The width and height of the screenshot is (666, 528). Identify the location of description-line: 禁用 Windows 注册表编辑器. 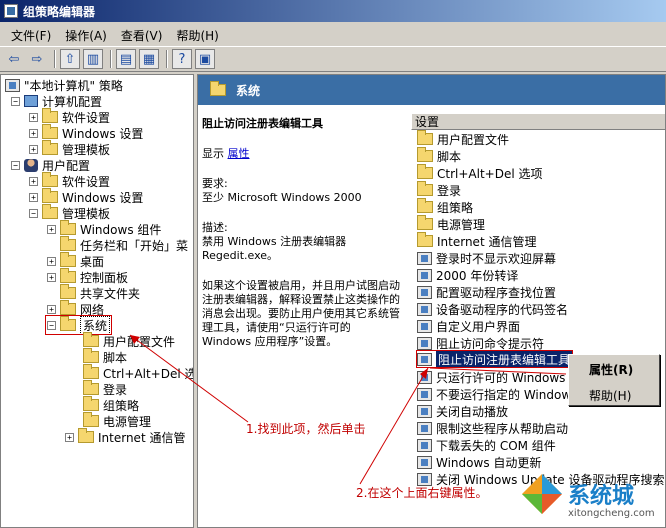
(274, 241).